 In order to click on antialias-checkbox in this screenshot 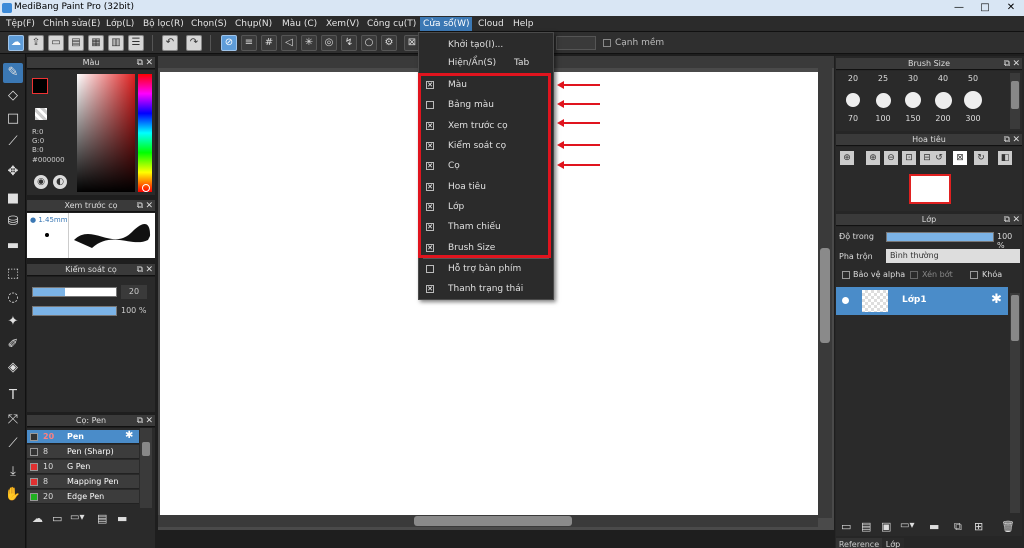, I will do `click(607, 43)`.